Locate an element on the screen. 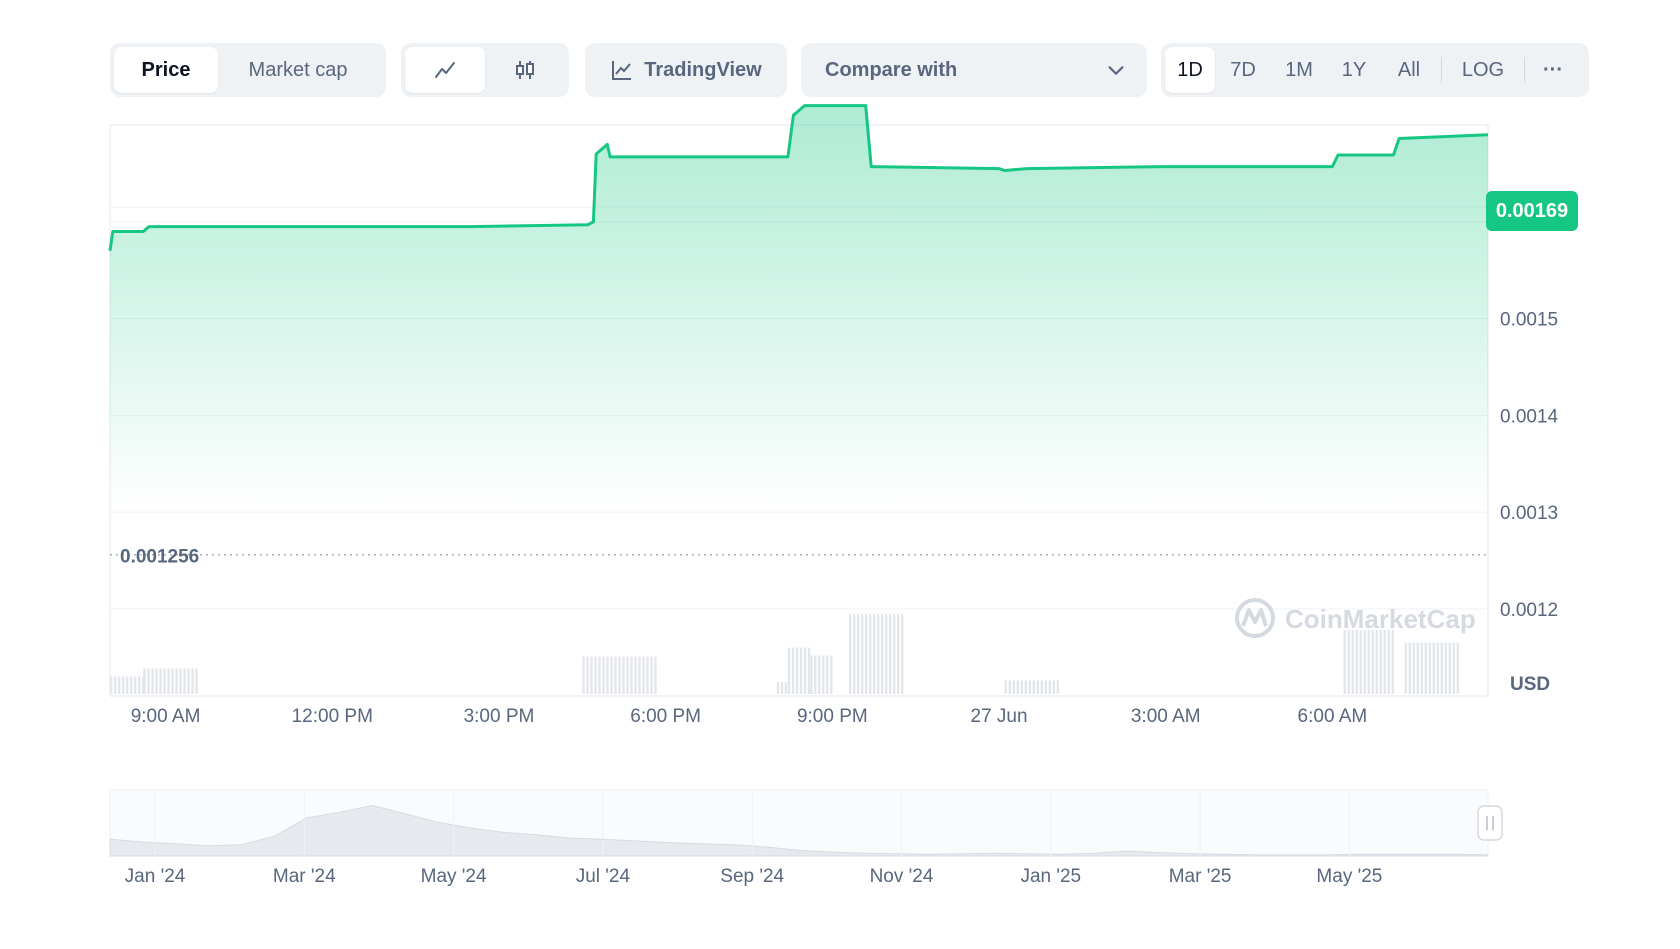 This screenshot has height=949, width=1680. more-options-button: ··· is located at coordinates (1553, 70).